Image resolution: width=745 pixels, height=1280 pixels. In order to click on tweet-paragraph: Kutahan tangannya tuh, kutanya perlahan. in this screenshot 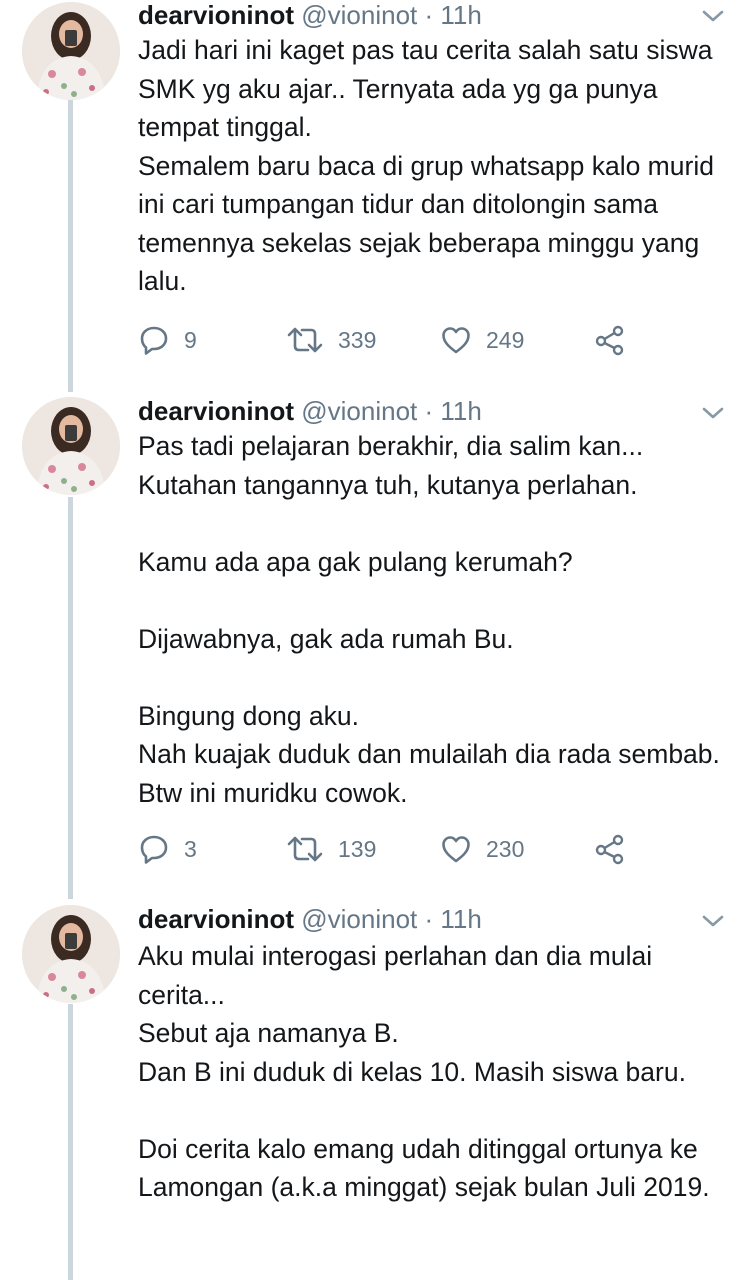, I will do `click(388, 484)`.